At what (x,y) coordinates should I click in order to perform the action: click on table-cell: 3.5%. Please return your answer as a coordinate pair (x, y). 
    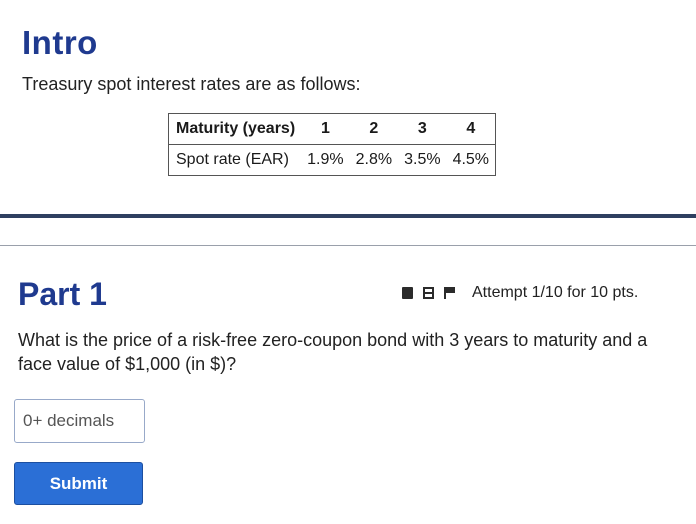
    Looking at the image, I should click on (422, 160).